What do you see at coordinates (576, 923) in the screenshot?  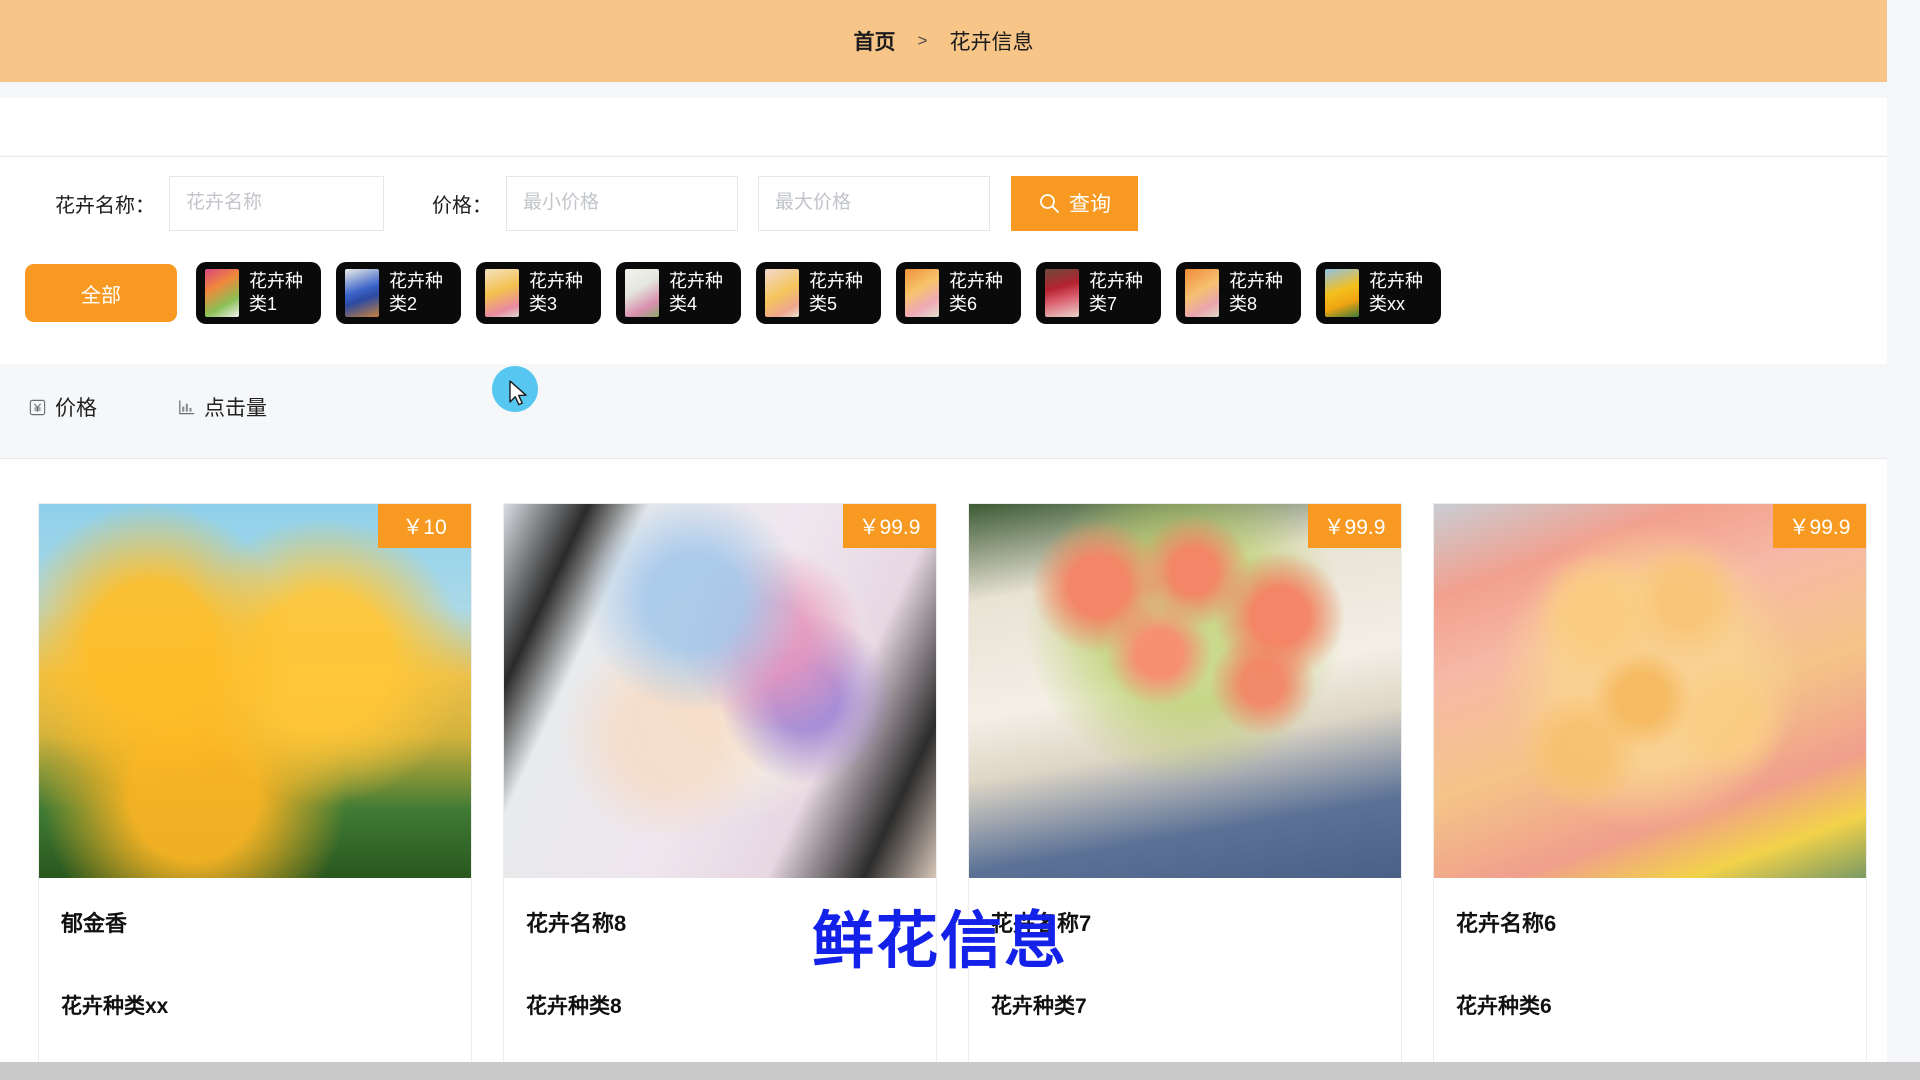 I see `flower-title: 花卉名称8` at bounding box center [576, 923].